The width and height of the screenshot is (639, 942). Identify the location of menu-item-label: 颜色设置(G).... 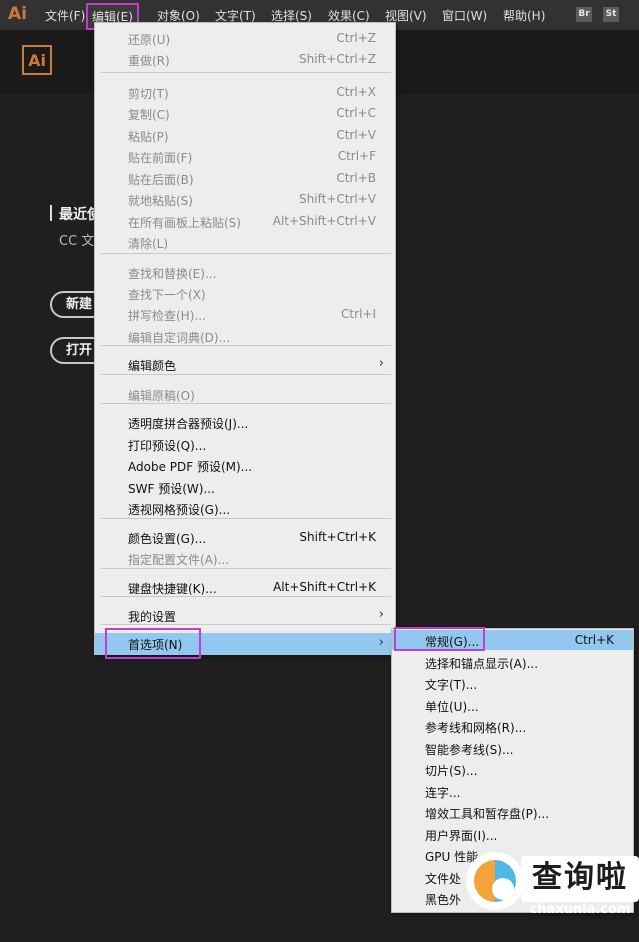
(167, 539).